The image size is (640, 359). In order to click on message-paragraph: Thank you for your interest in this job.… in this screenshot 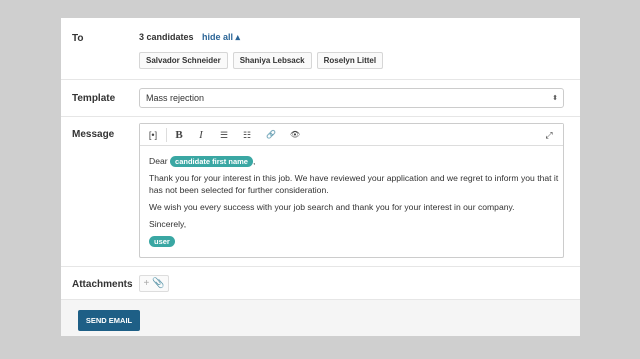, I will do `click(354, 184)`.